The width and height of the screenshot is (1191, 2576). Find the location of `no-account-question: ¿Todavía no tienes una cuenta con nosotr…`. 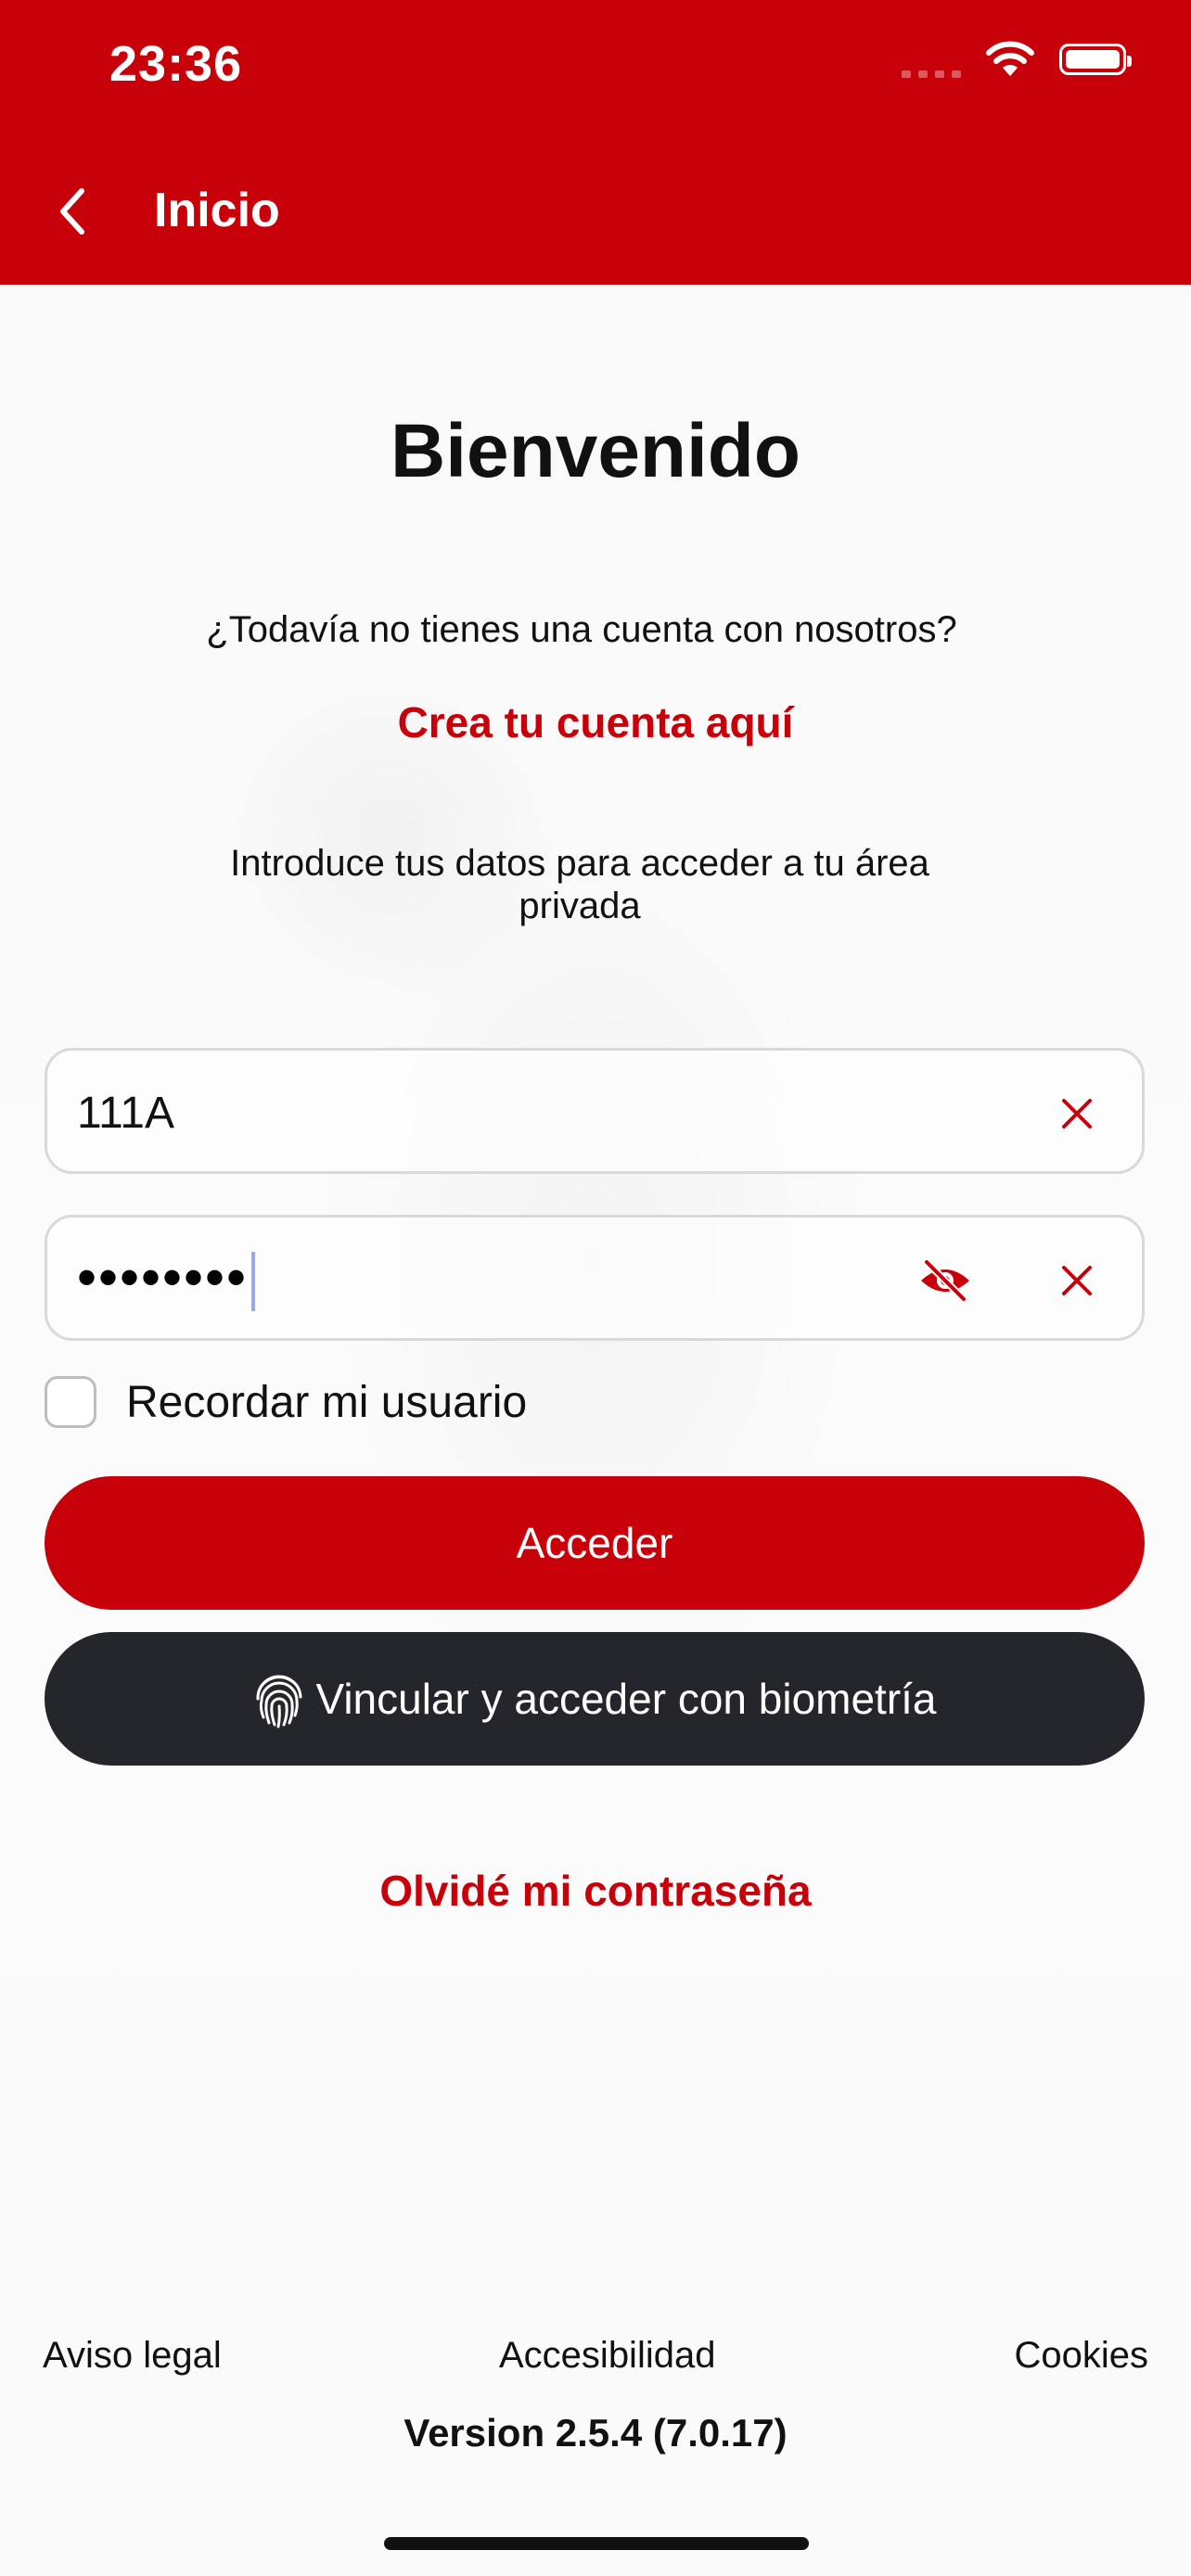

no-account-question: ¿Todavía no tienes una cuenta con nosotr… is located at coordinates (581, 629).